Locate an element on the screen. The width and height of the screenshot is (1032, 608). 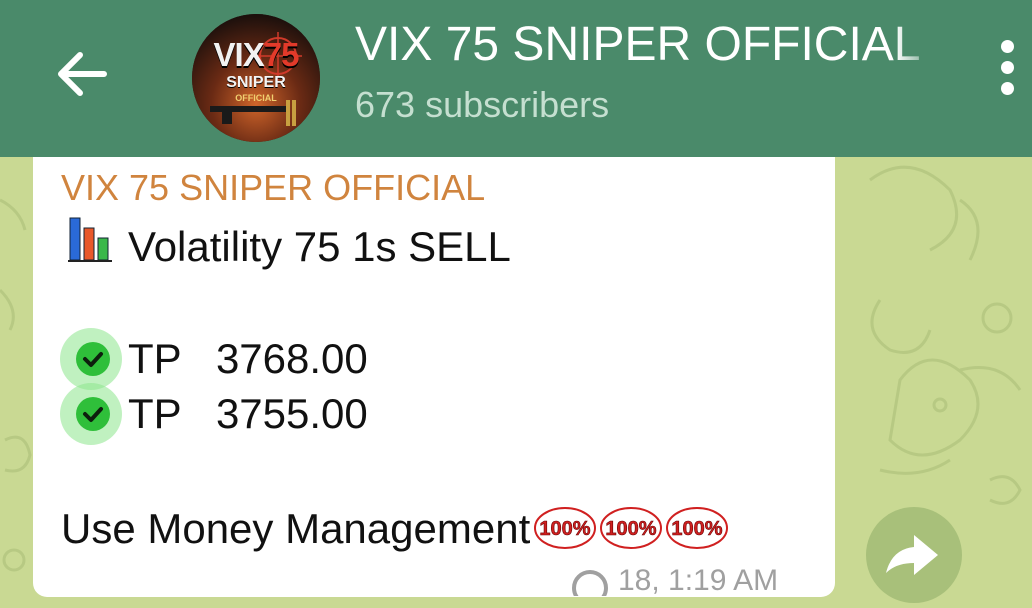
signal-line: Volatility 75 1s SELL is located at coordinates (289, 244).